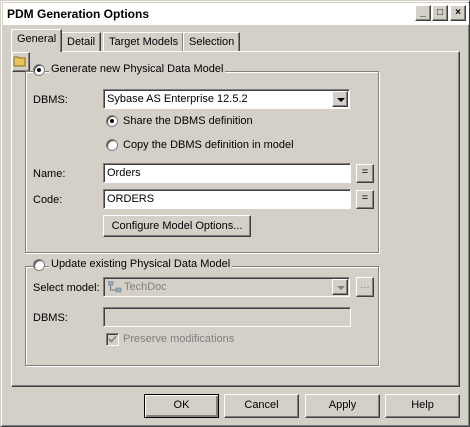 The width and height of the screenshot is (470, 427). I want to click on help-button: Help, so click(422, 406).